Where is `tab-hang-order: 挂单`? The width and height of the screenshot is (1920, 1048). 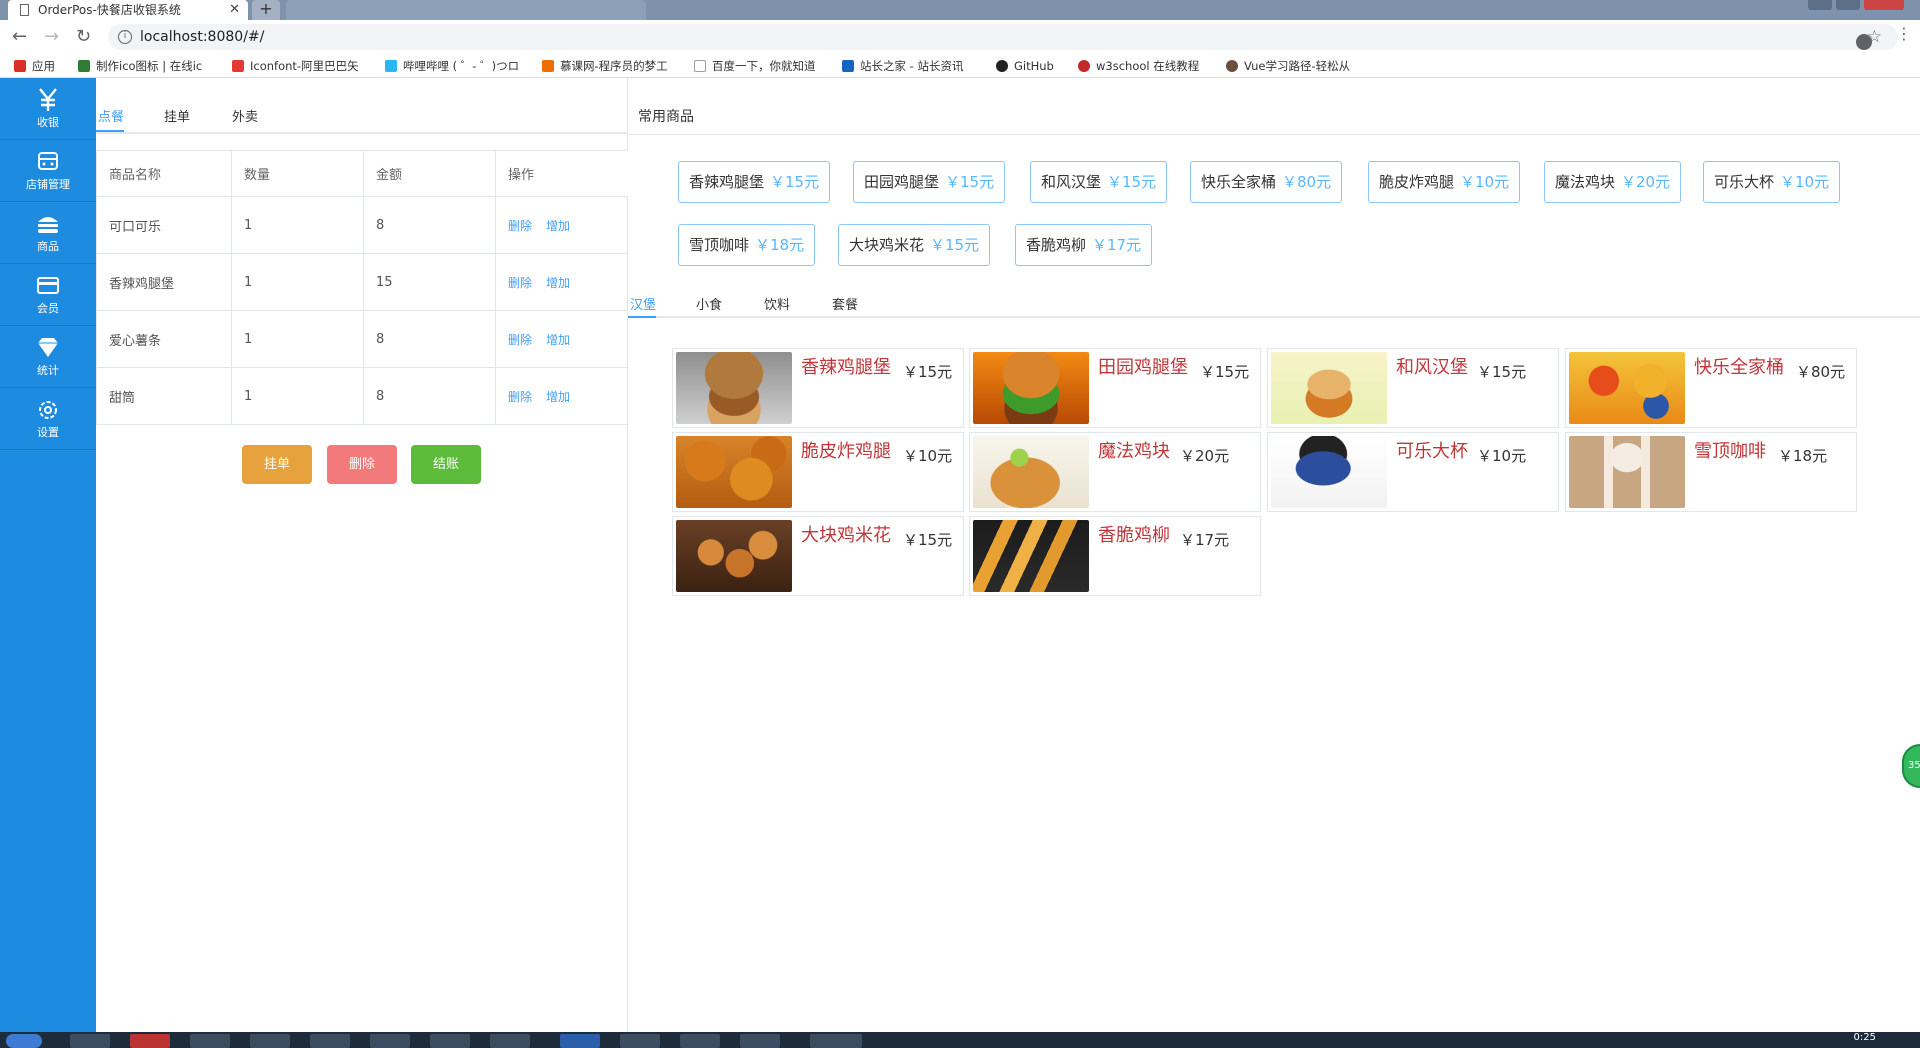 tab-hang-order: 挂单 is located at coordinates (177, 115).